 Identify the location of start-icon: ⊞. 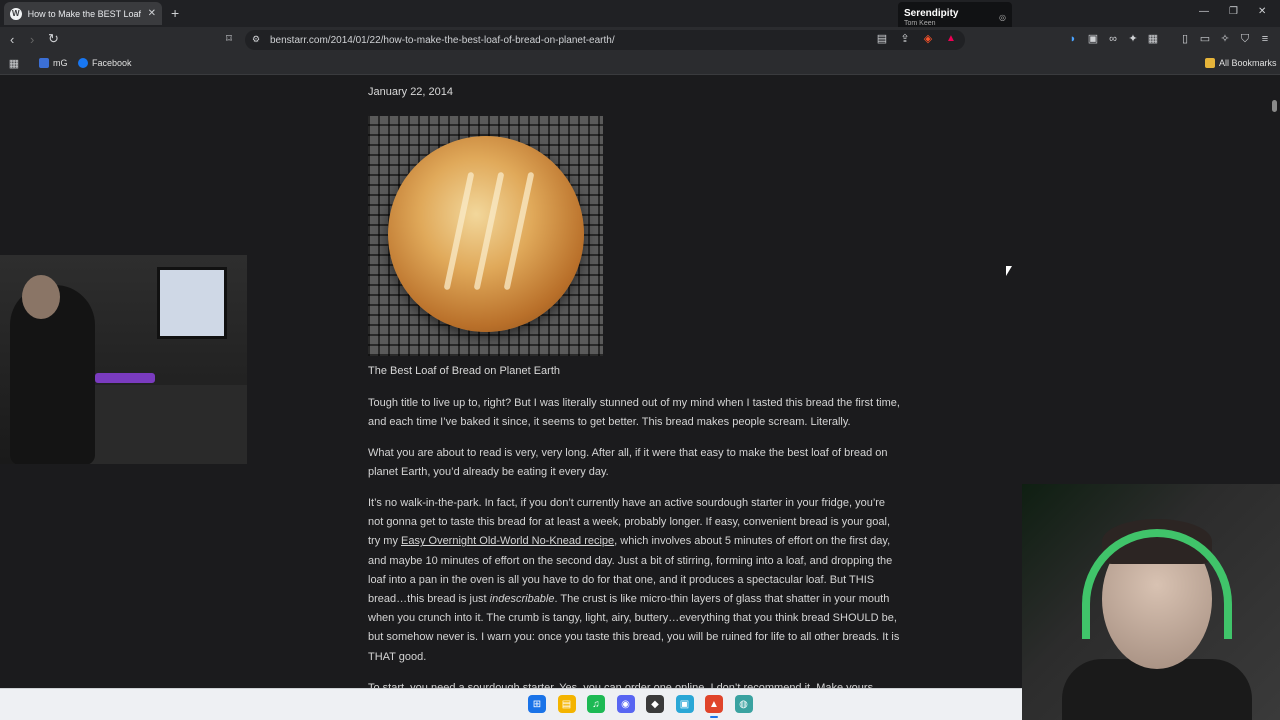
(537, 704).